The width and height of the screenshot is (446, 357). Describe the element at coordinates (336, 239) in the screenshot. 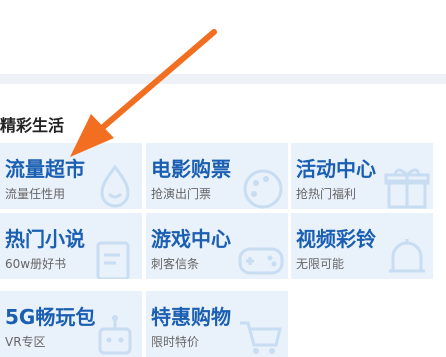

I see `tile-title: 视频彩铃` at that location.